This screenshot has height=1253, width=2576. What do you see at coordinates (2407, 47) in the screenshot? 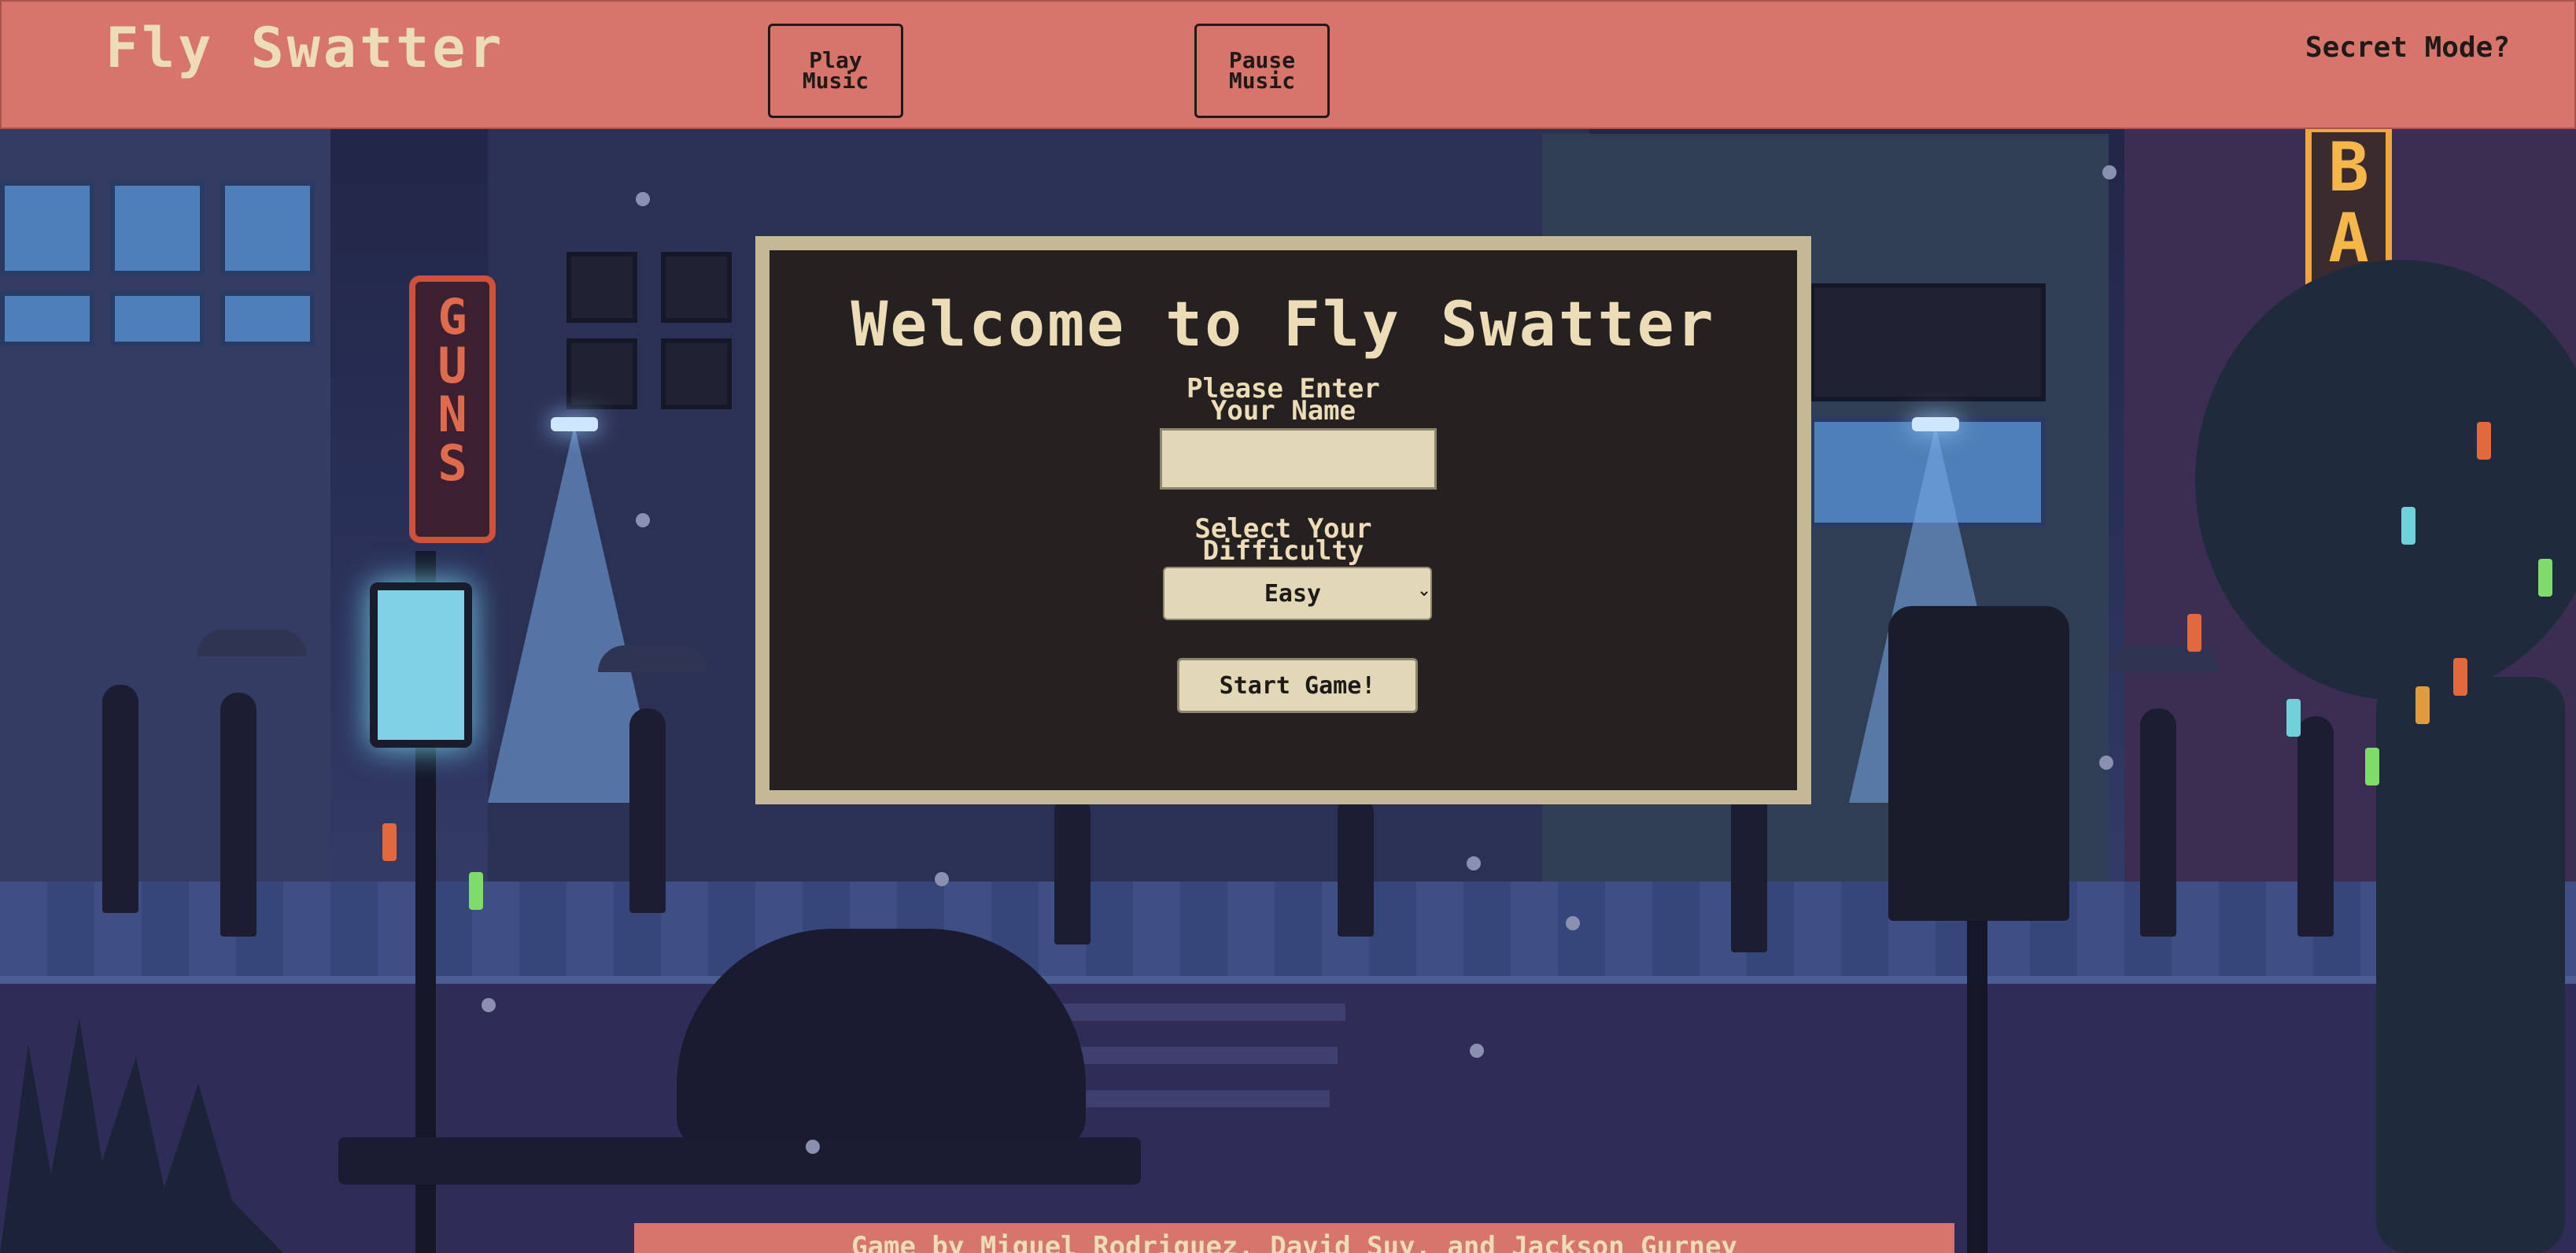
I see `secret-mode-link: Secret Mode?` at bounding box center [2407, 47].